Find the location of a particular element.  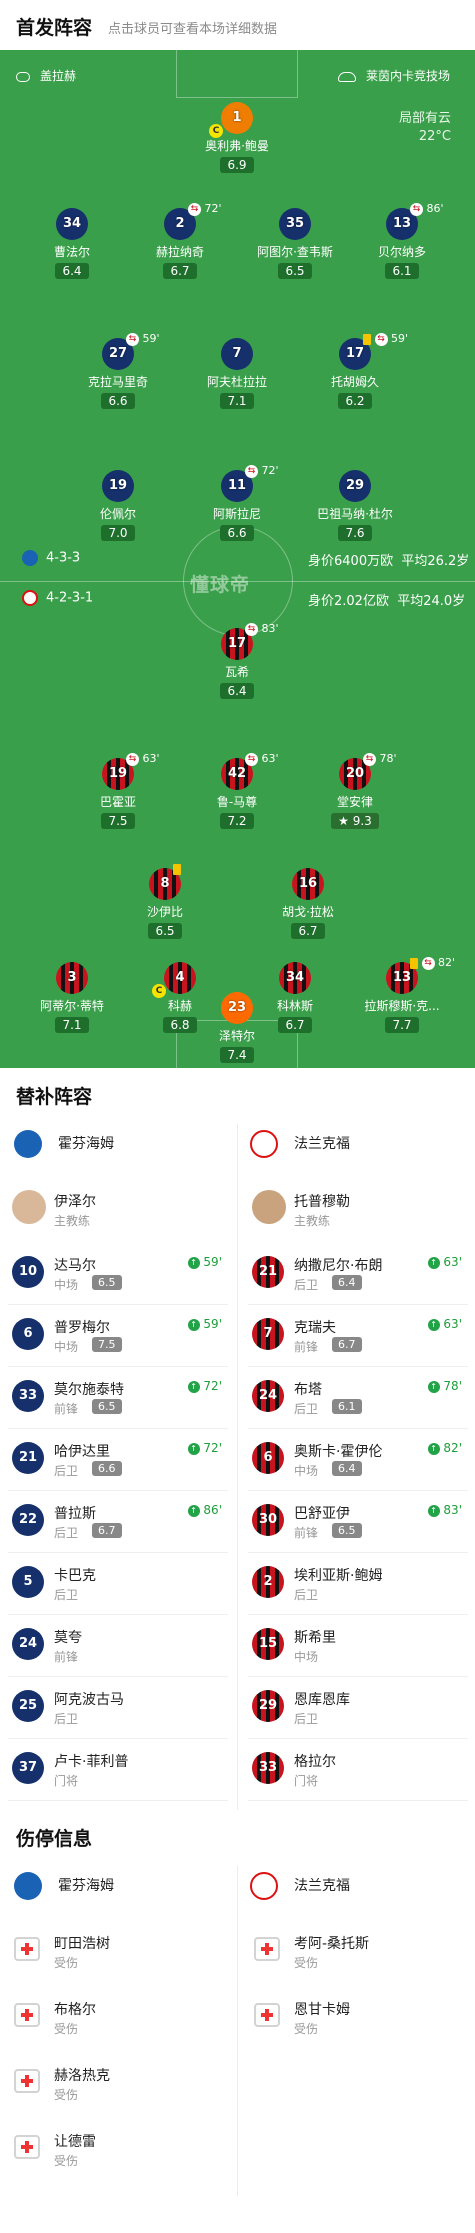

player-name: 贝尔纳多 is located at coordinates (401, 252).